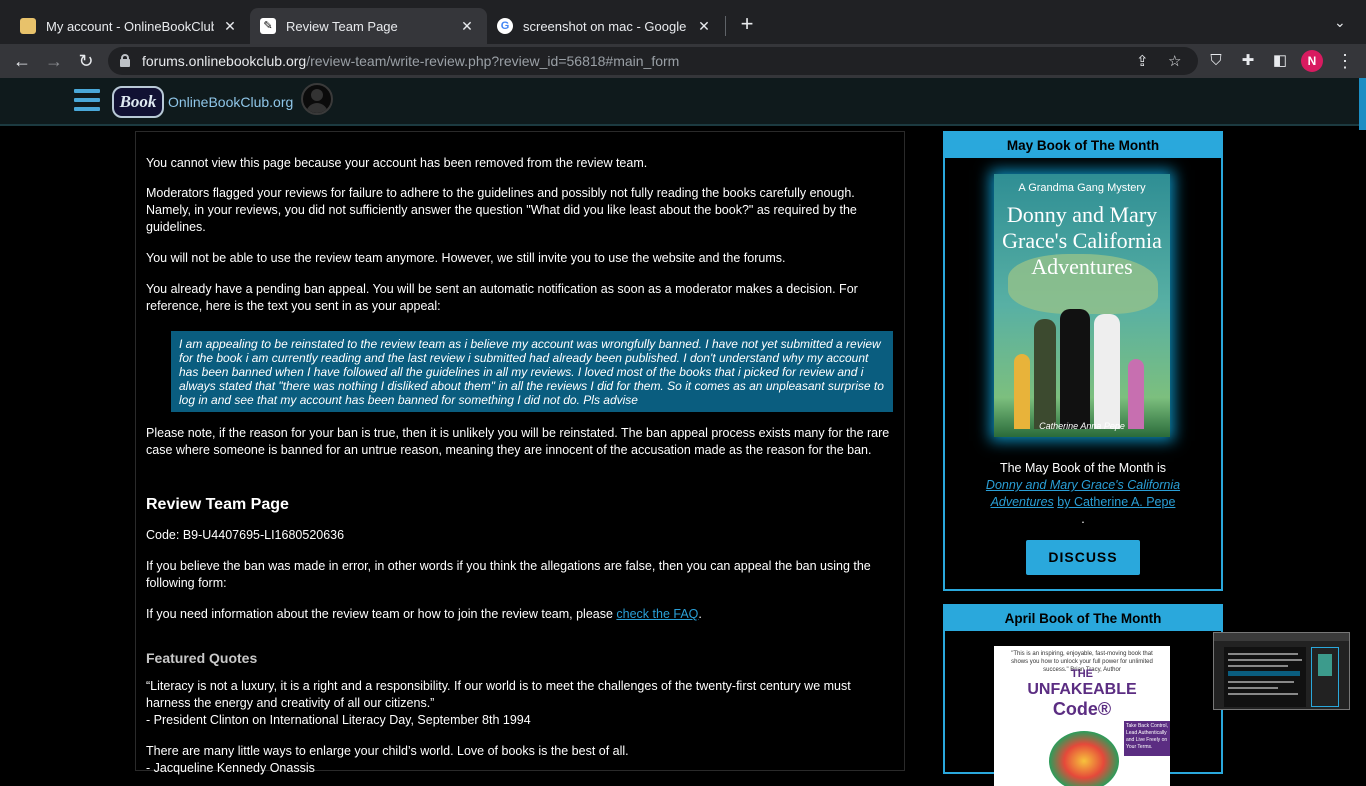 The width and height of the screenshot is (1366, 786). What do you see at coordinates (1116, 502) in the screenshot?
I see `author-link: by Catherine A. Pepe` at bounding box center [1116, 502].